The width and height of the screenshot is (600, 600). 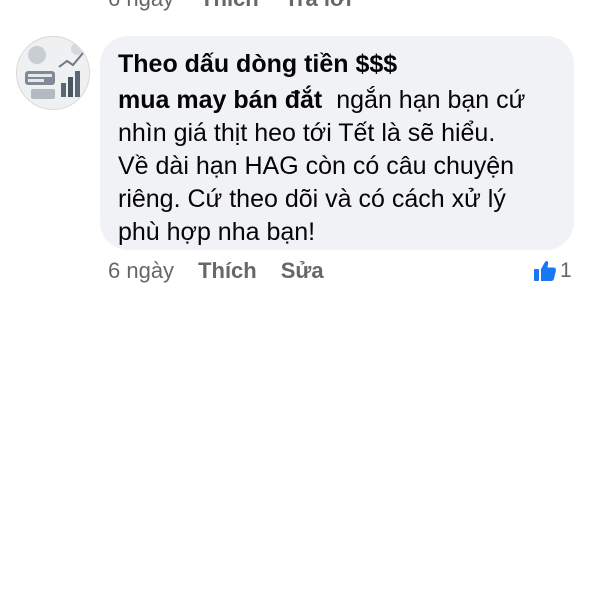 What do you see at coordinates (318, 5) in the screenshot?
I see `previous-reply-button: Trả lời` at bounding box center [318, 5].